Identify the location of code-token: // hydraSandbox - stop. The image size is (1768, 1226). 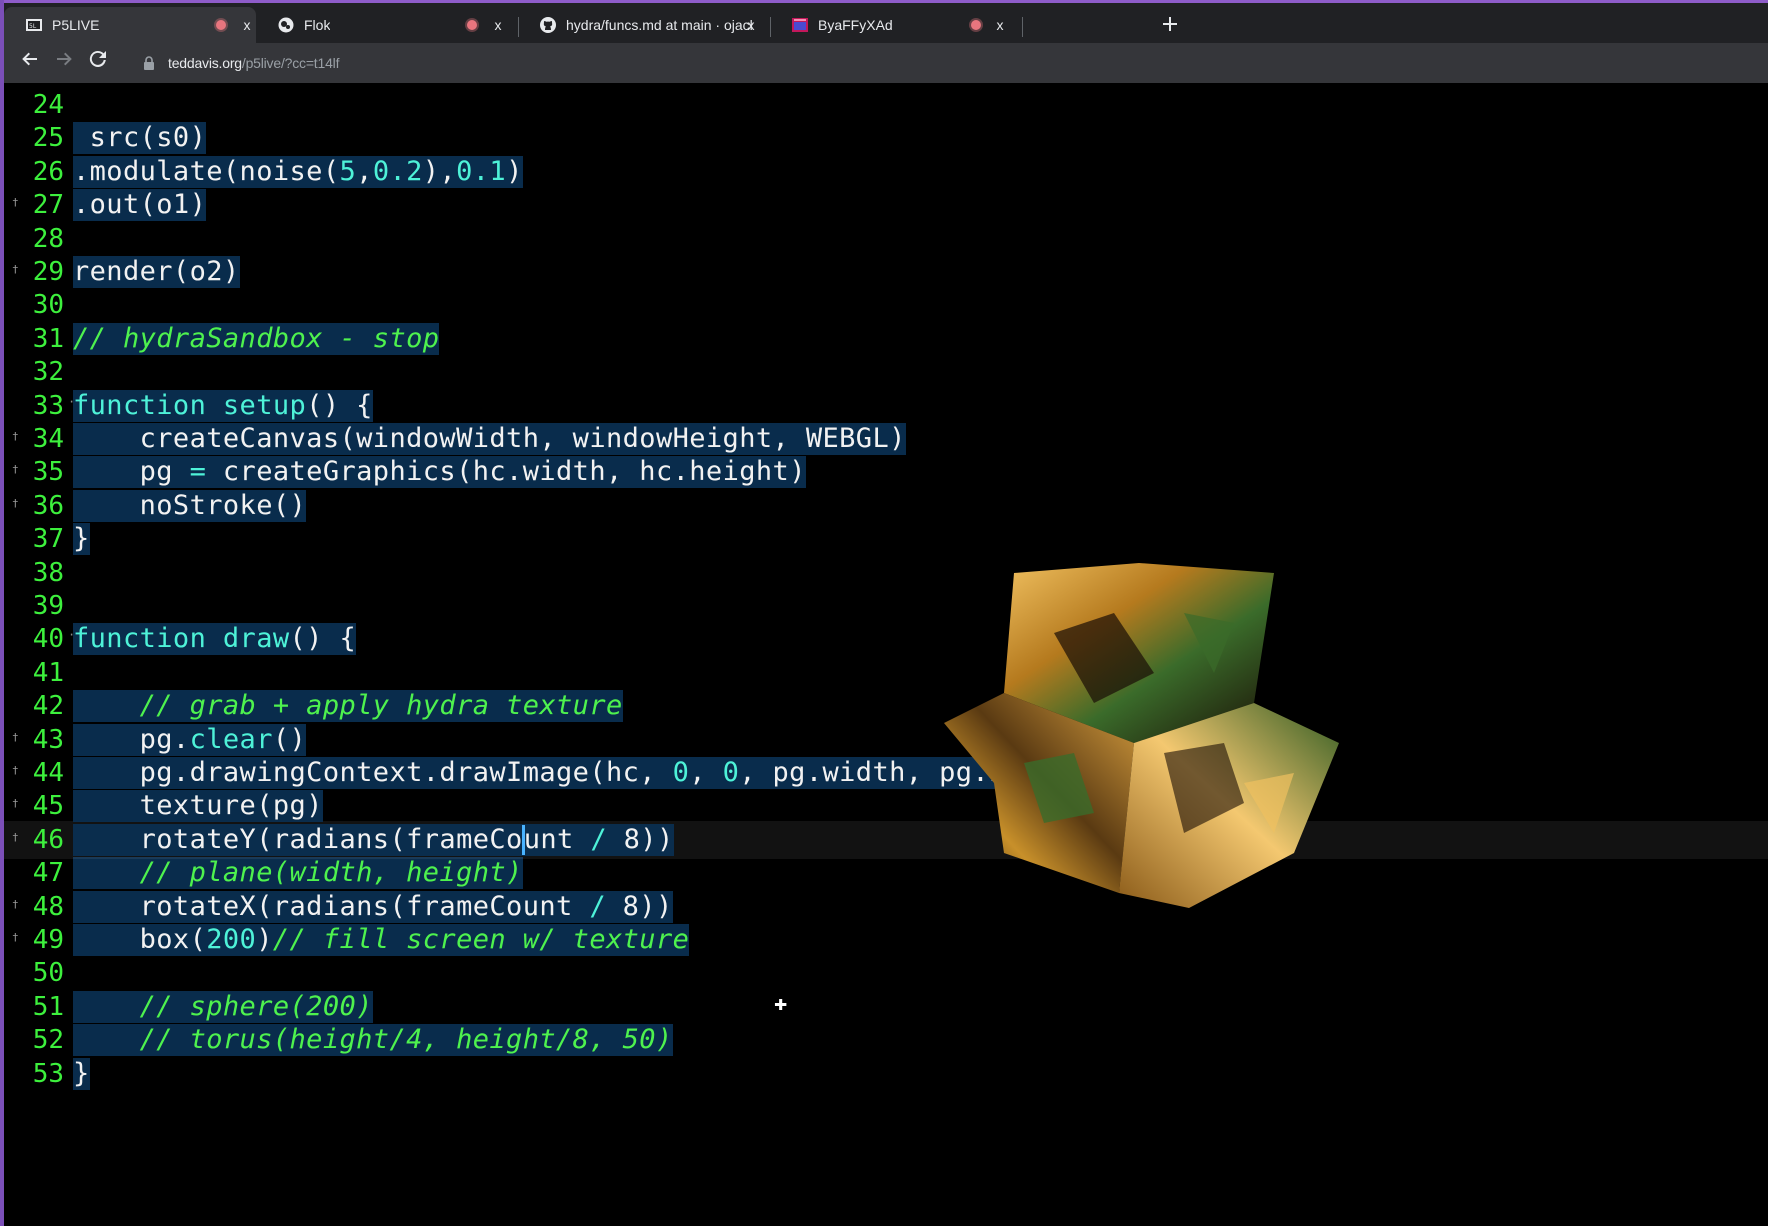
(256, 338).